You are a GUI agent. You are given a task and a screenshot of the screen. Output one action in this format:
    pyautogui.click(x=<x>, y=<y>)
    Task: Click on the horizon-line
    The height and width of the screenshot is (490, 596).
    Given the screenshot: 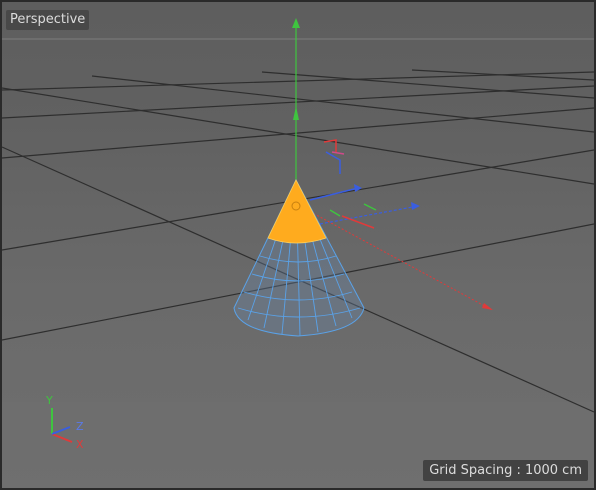 What is the action you would take?
    pyautogui.click(x=298, y=39)
    